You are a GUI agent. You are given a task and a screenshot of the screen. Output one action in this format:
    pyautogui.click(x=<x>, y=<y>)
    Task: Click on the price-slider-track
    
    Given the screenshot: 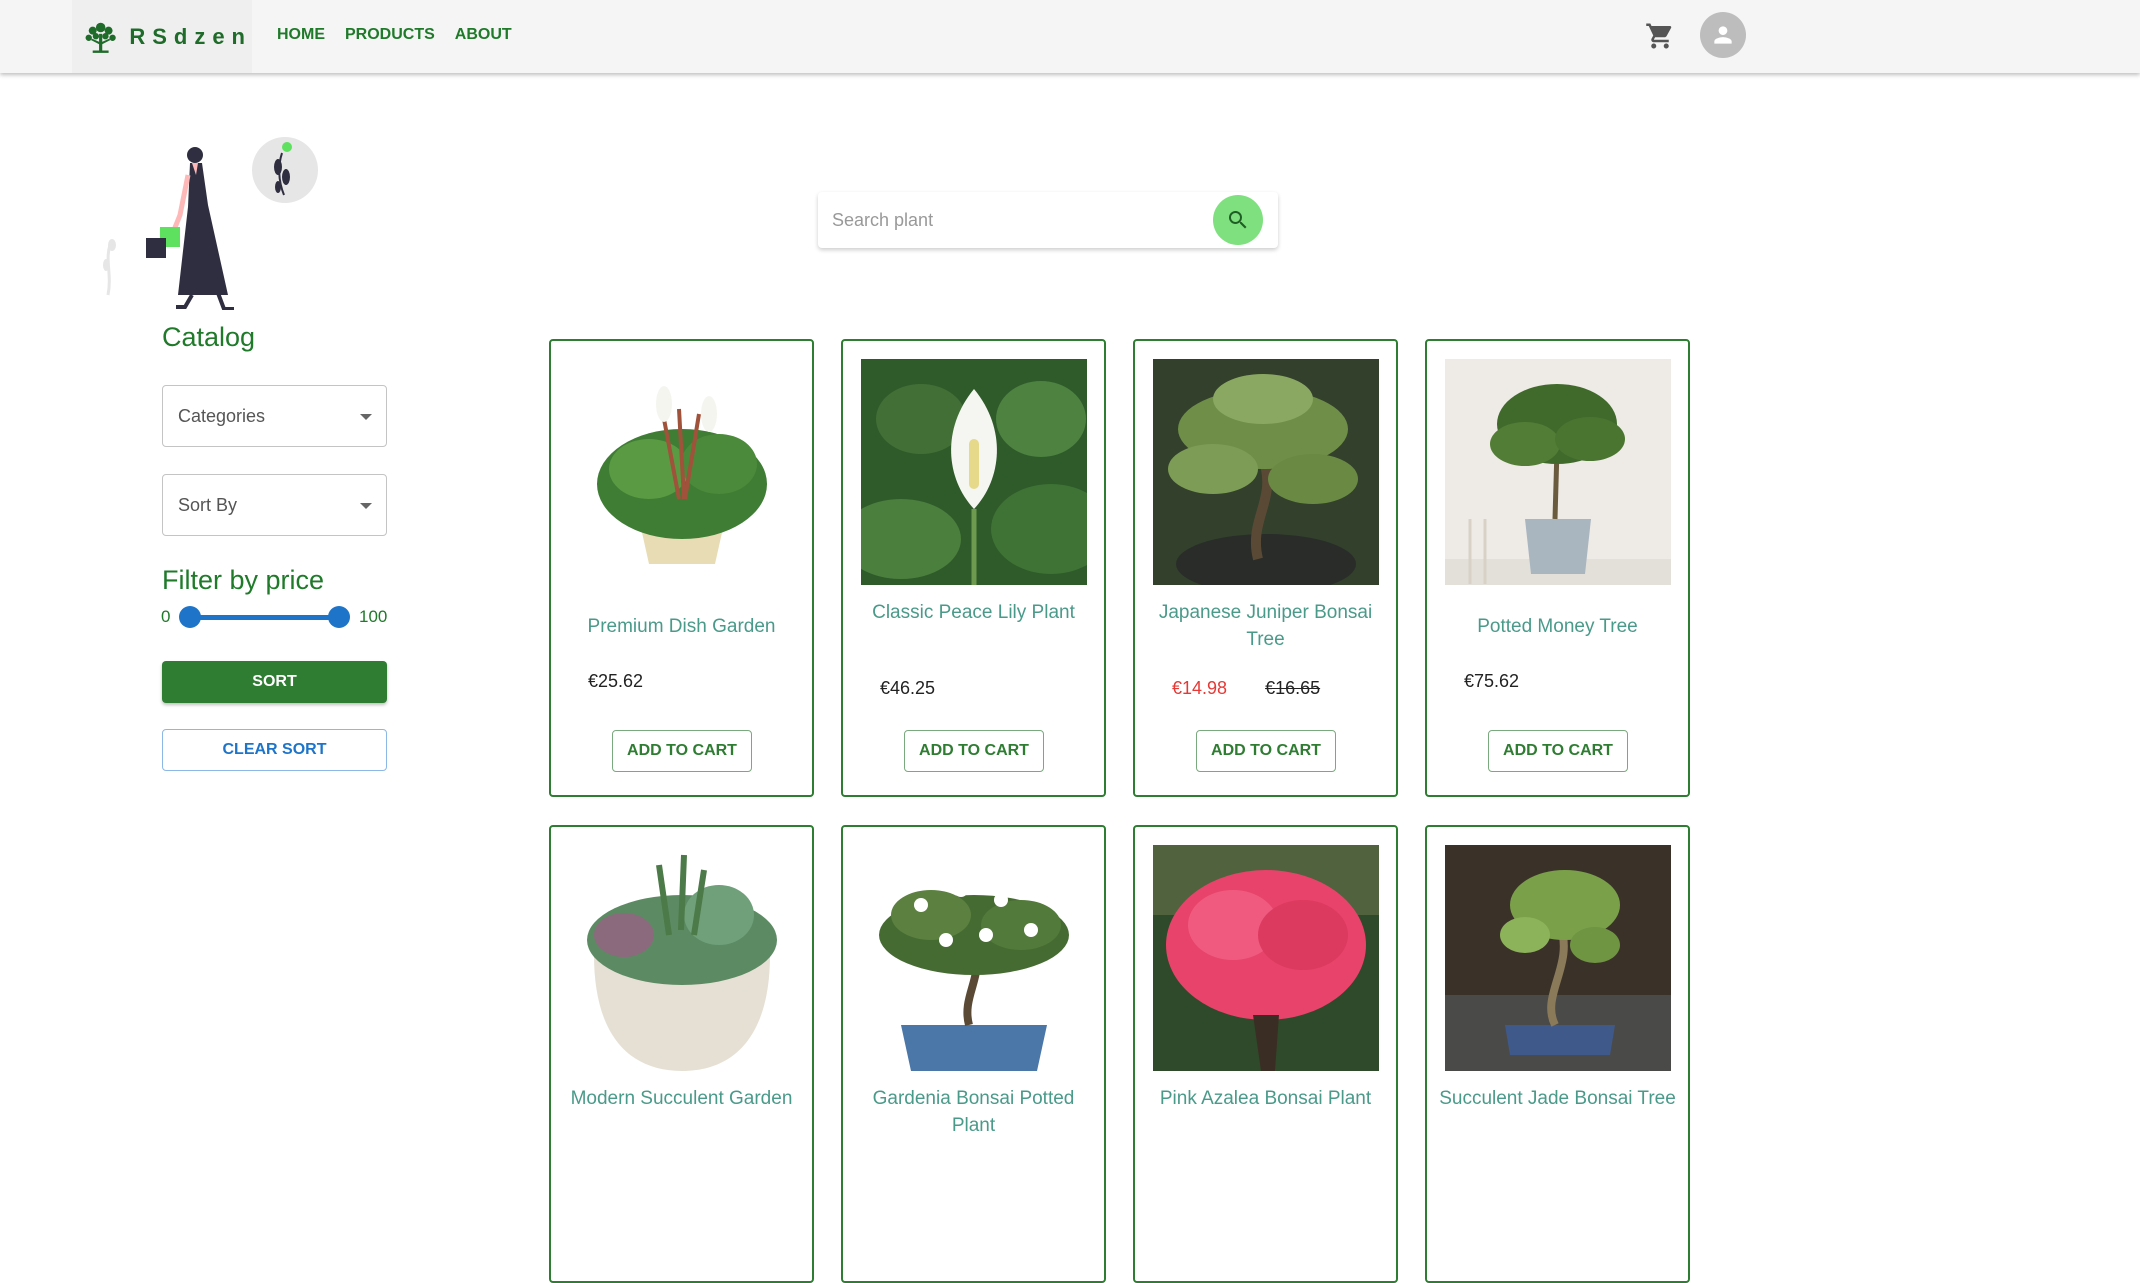 What is the action you would take?
    pyautogui.click(x=265, y=617)
    